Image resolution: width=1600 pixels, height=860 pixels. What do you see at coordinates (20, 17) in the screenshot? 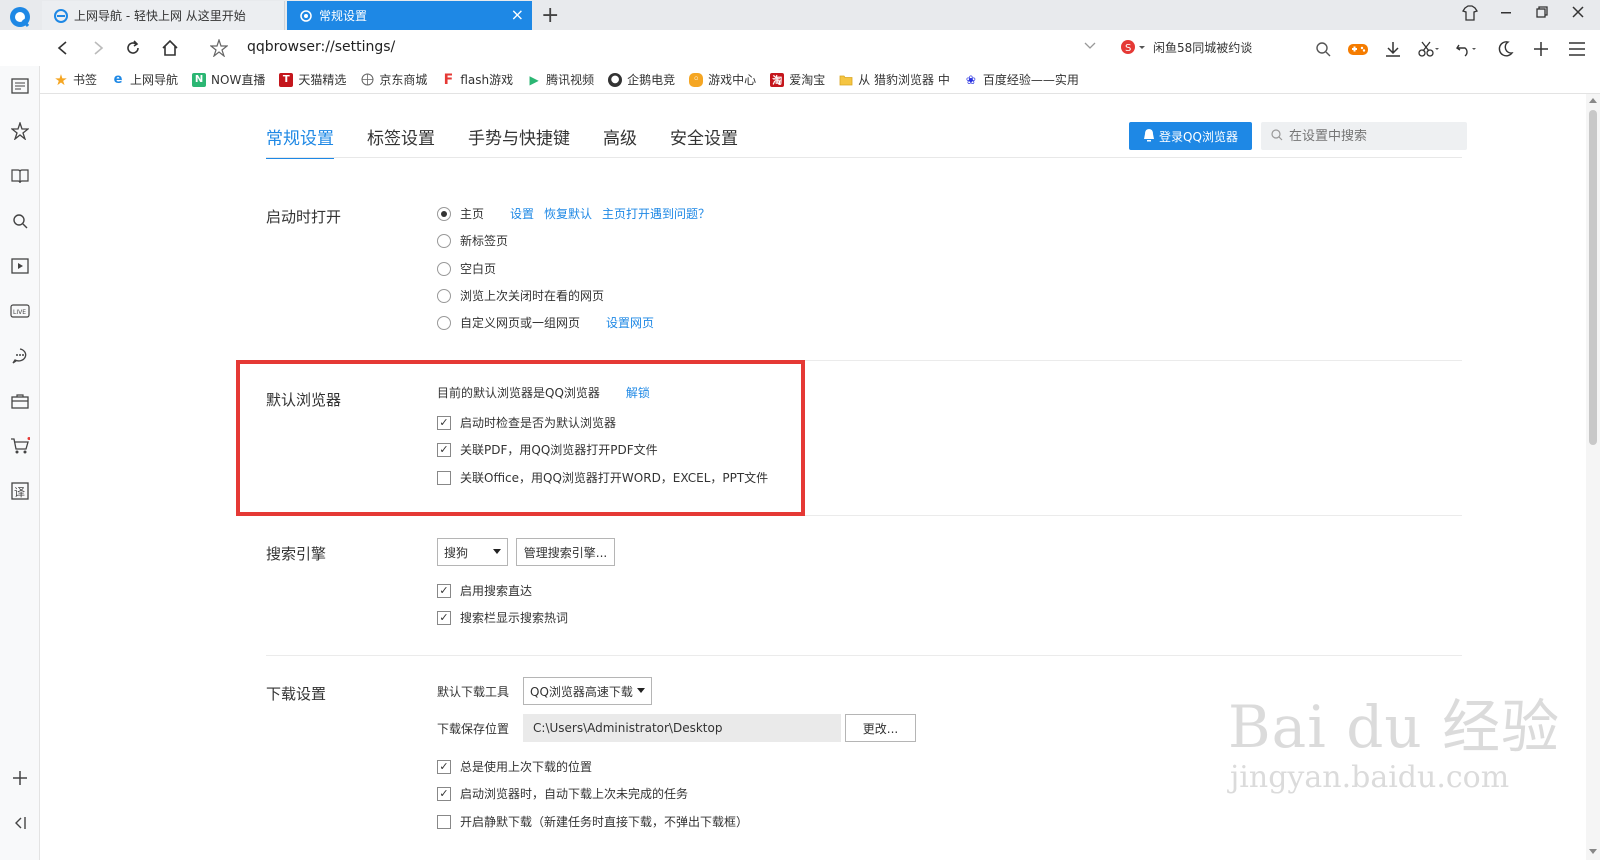
I see `qq-browser-logo-icon` at bounding box center [20, 17].